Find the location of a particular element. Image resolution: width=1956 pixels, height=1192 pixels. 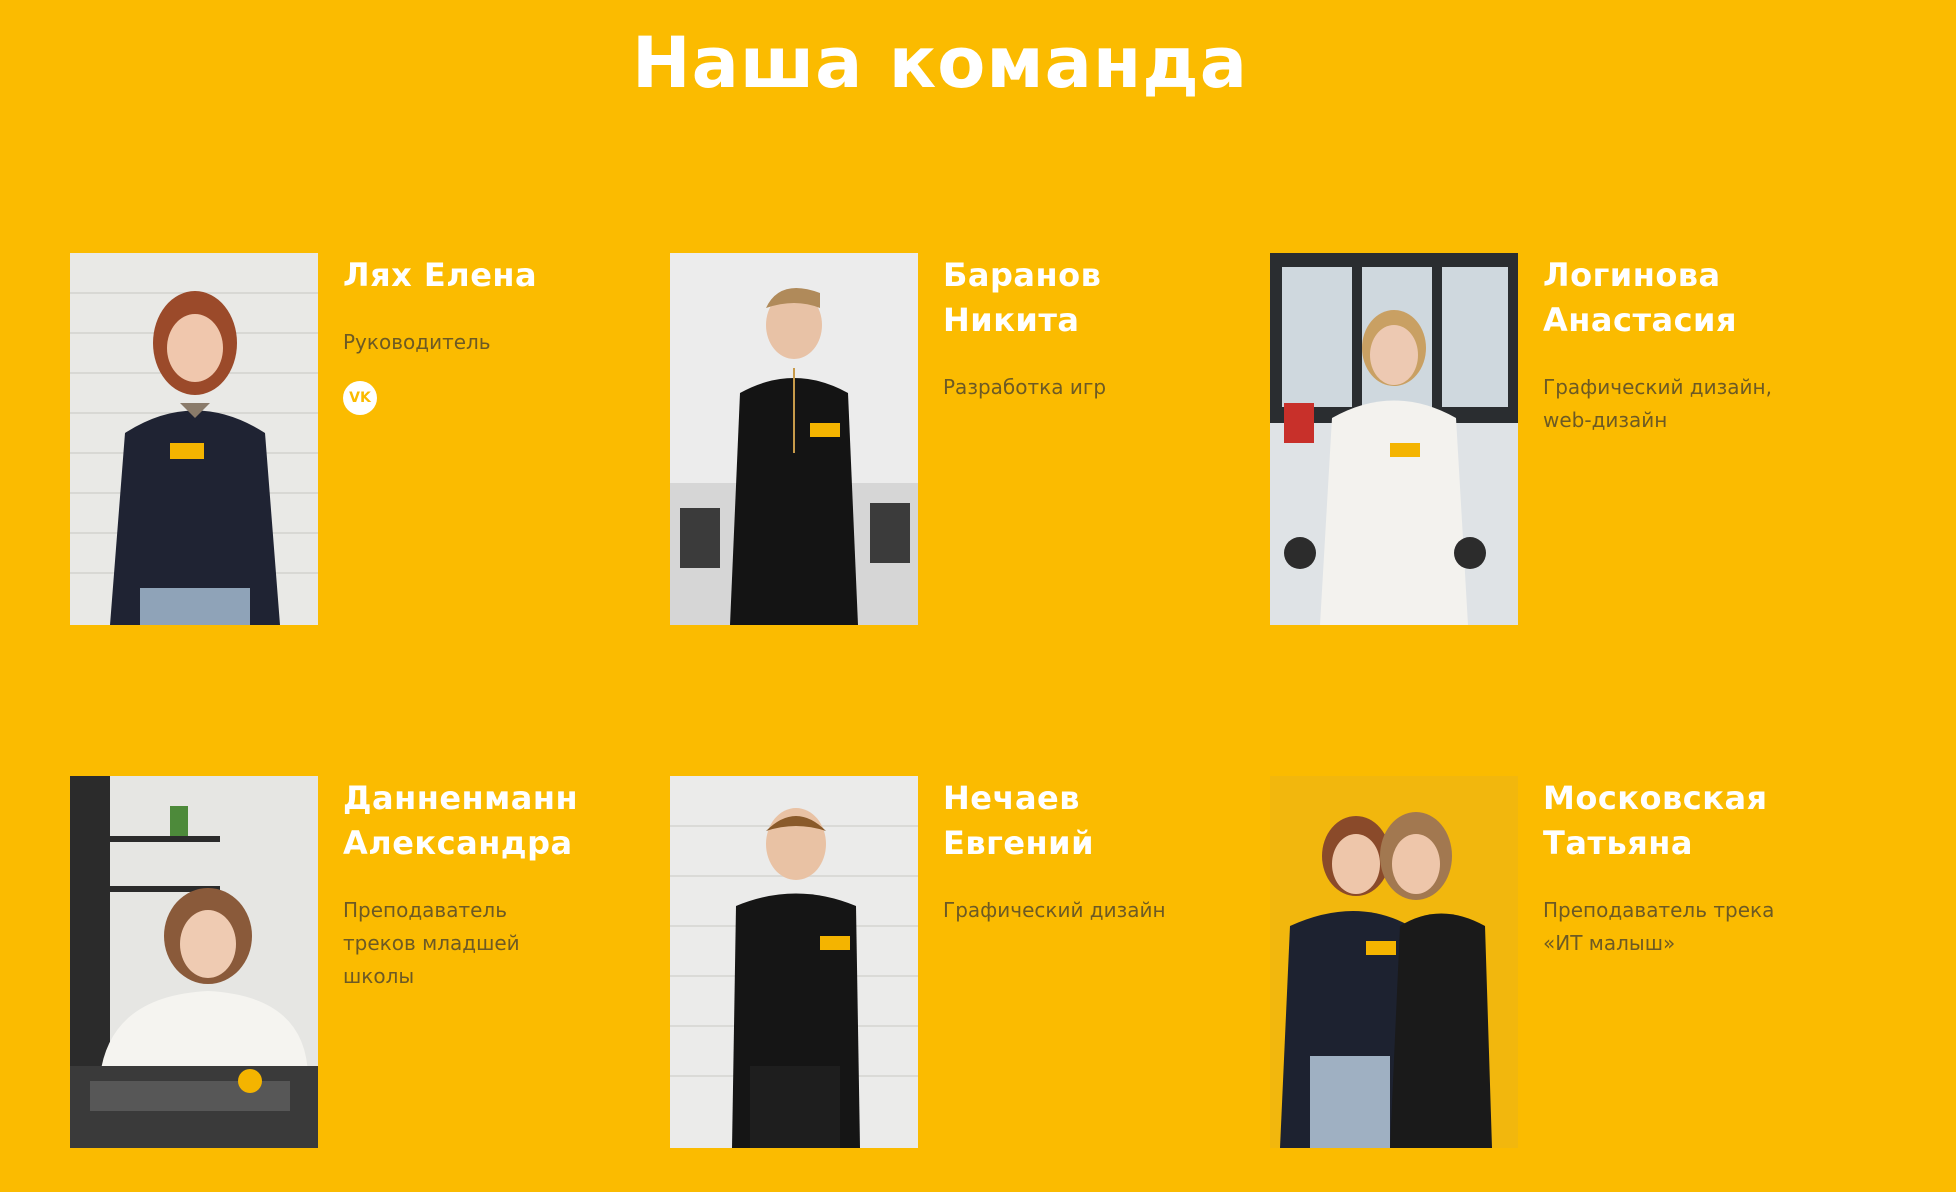

team-member-role: Графический дизайн, web-дизайн is located at coordinates (1657, 403).